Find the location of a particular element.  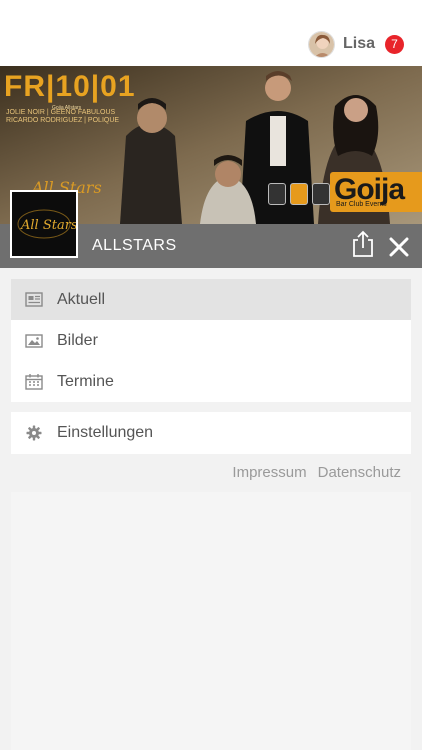

thumbnail-logo: All Stars is located at coordinates (44, 224).